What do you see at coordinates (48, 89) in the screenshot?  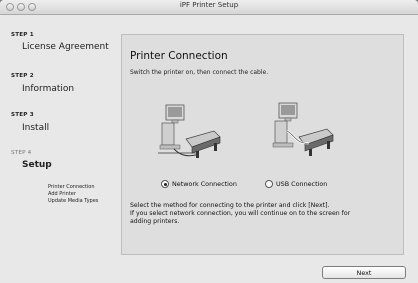 I see `step-2-name: Information` at bounding box center [48, 89].